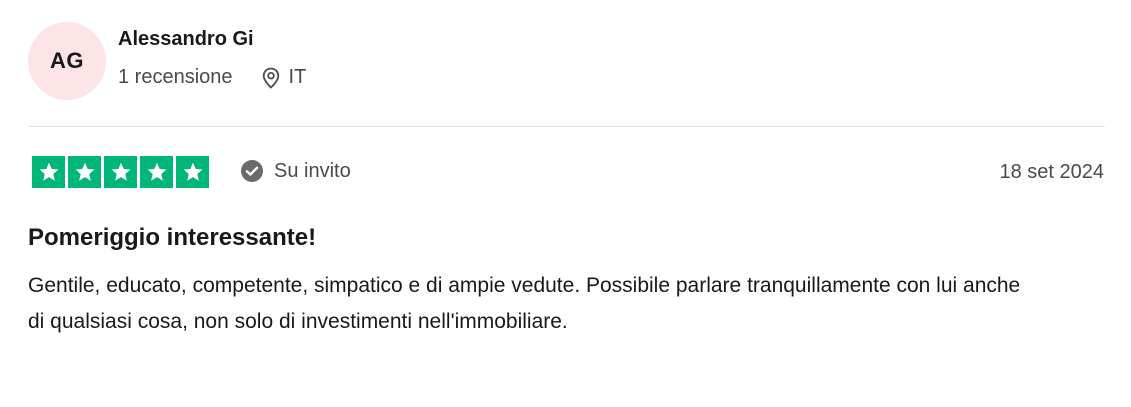 This screenshot has width=1131, height=407. I want to click on avatar: AG, so click(67, 61).